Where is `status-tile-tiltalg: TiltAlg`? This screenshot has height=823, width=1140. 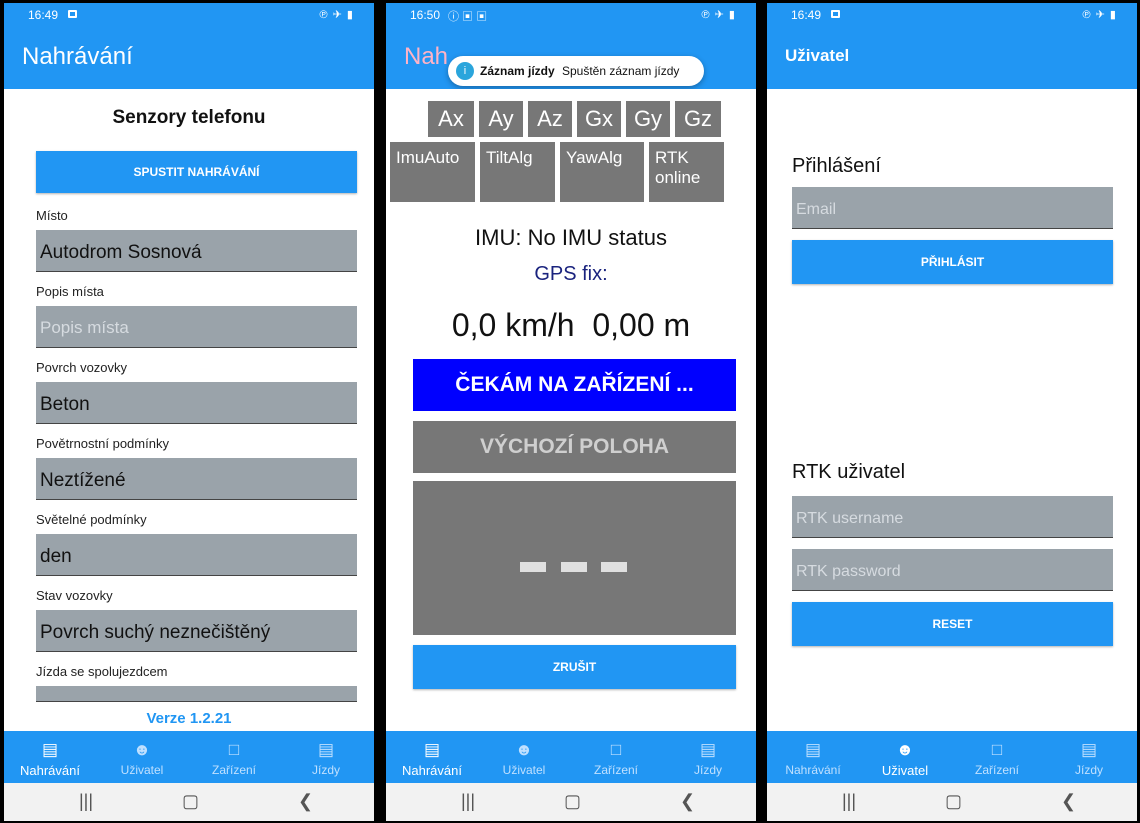
status-tile-tiltalg: TiltAlg is located at coordinates (517, 172).